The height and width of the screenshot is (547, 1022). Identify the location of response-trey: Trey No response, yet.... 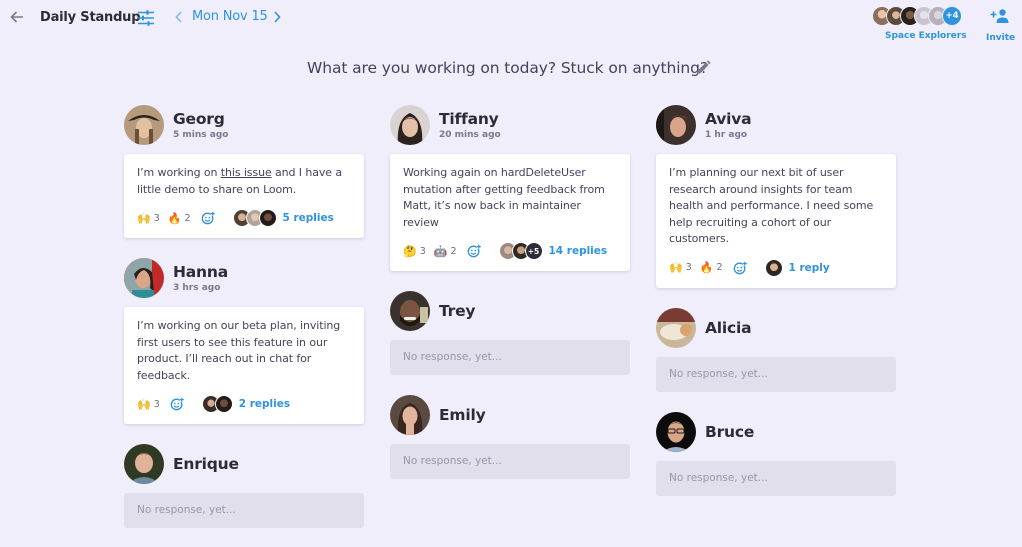
(510, 333).